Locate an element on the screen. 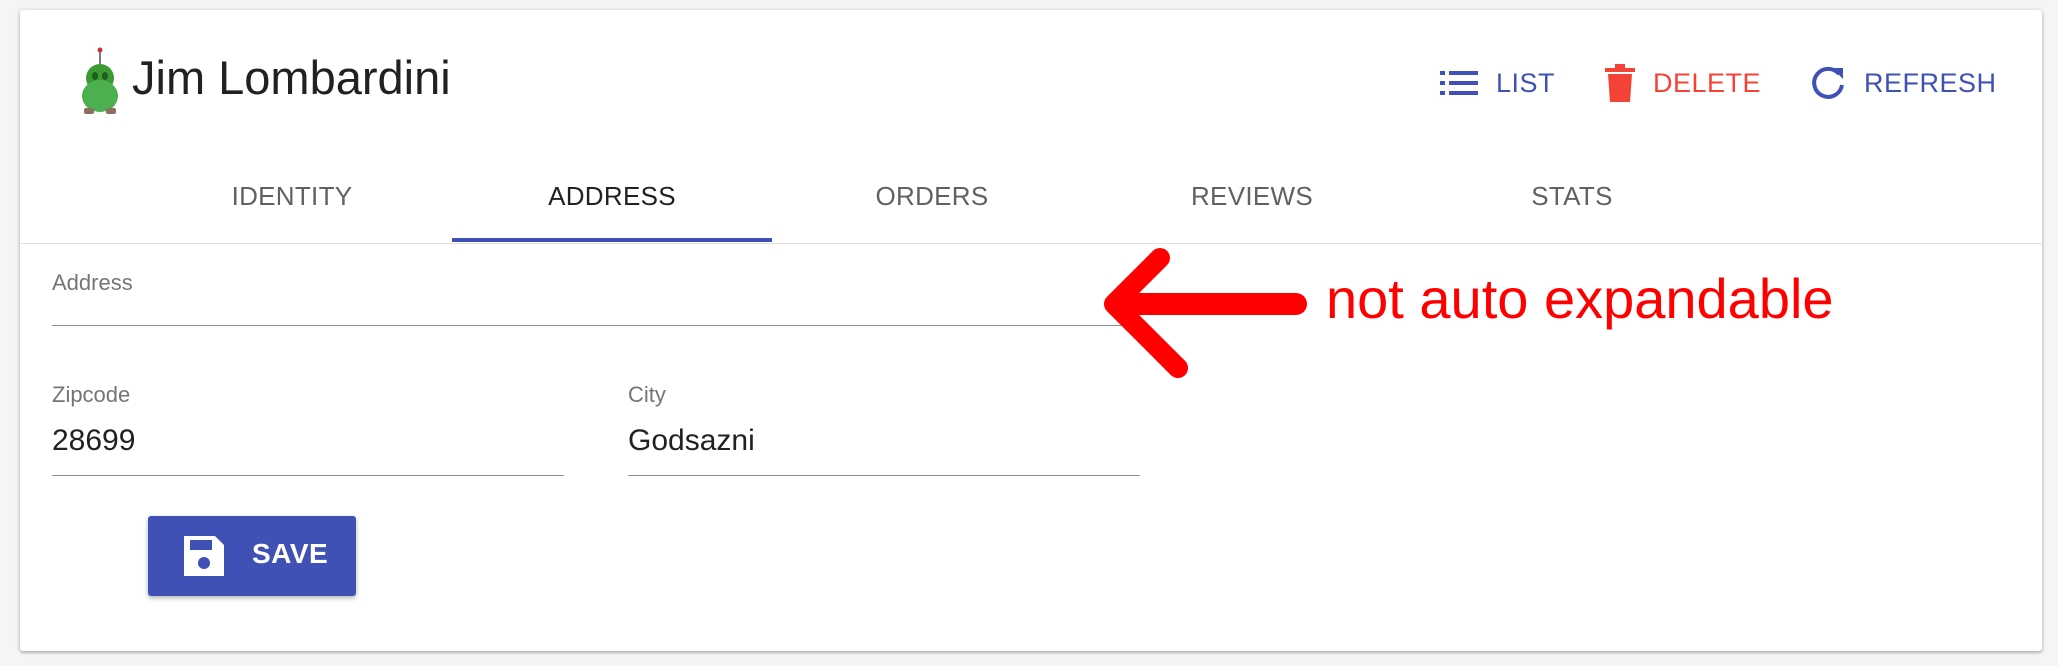  annotation-text: not auto expandable is located at coordinates (1580, 298).